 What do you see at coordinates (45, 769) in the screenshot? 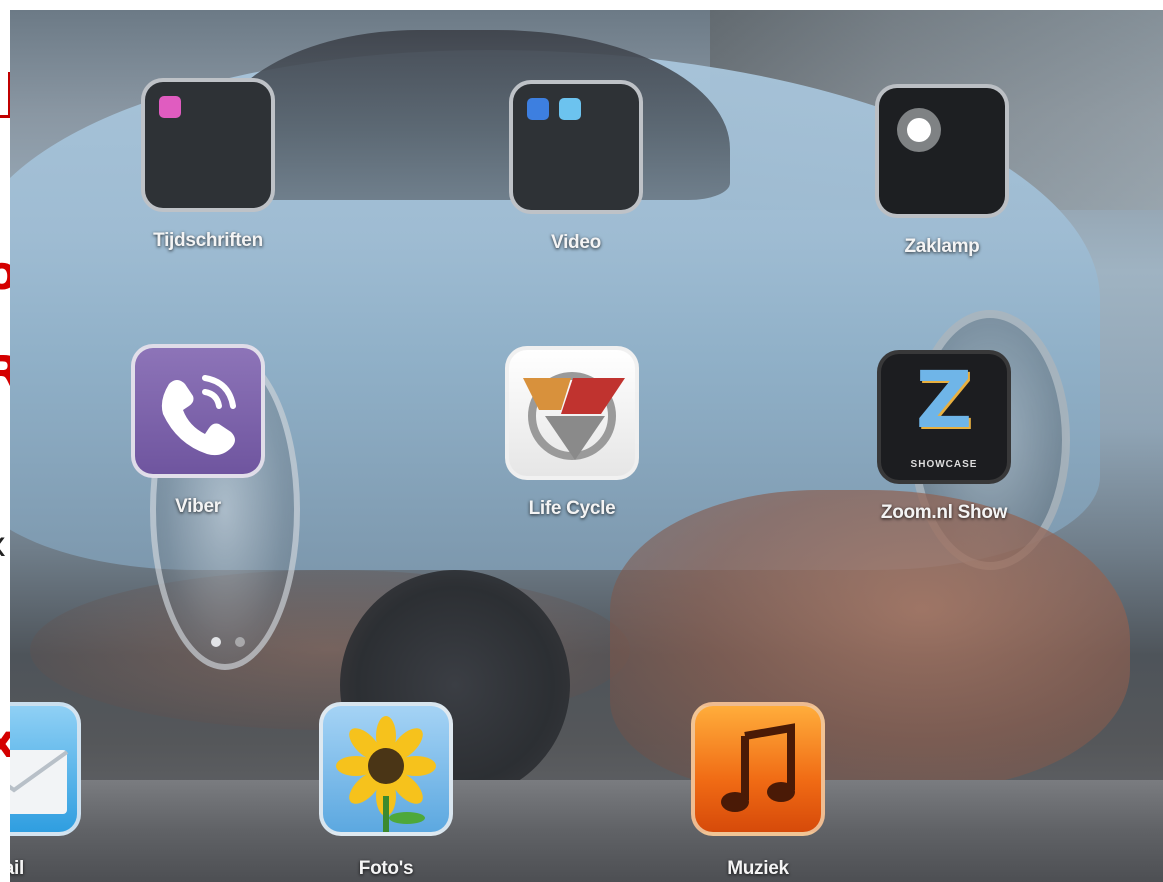
I see `mail-envelope-icon` at bounding box center [45, 769].